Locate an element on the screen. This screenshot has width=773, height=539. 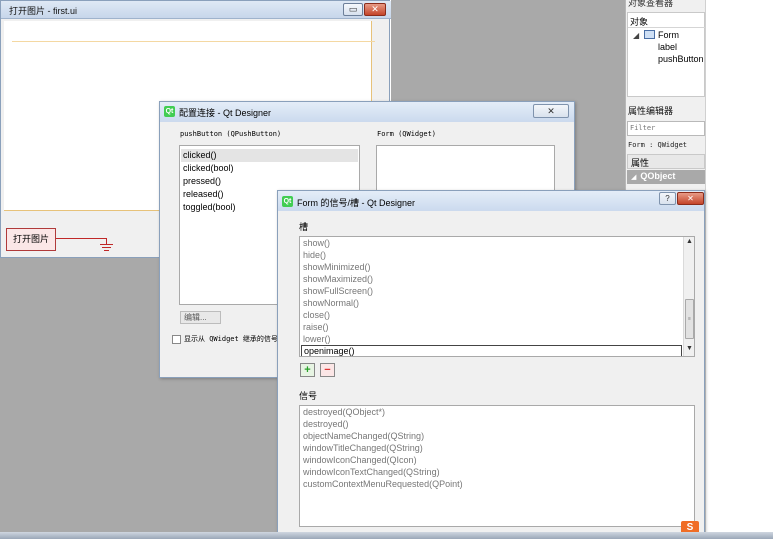
list-item: lower() is located at coordinates (317, 339).